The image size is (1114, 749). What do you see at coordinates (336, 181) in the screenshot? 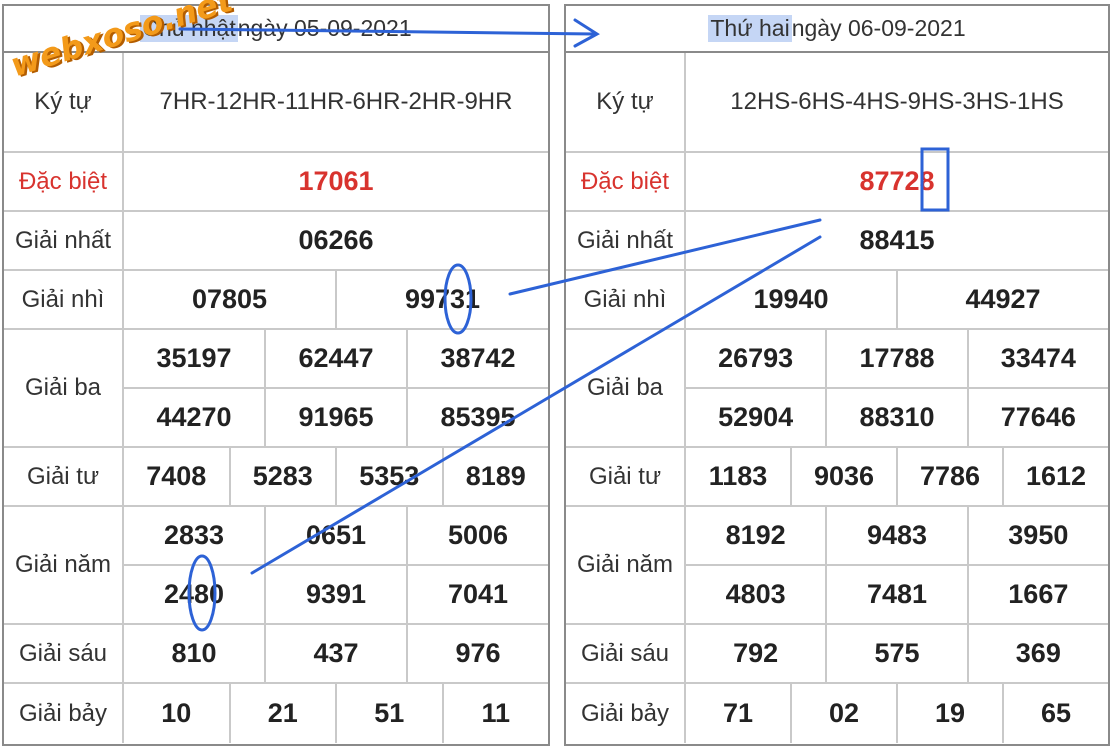
I see `prize-number: 17061` at bounding box center [336, 181].